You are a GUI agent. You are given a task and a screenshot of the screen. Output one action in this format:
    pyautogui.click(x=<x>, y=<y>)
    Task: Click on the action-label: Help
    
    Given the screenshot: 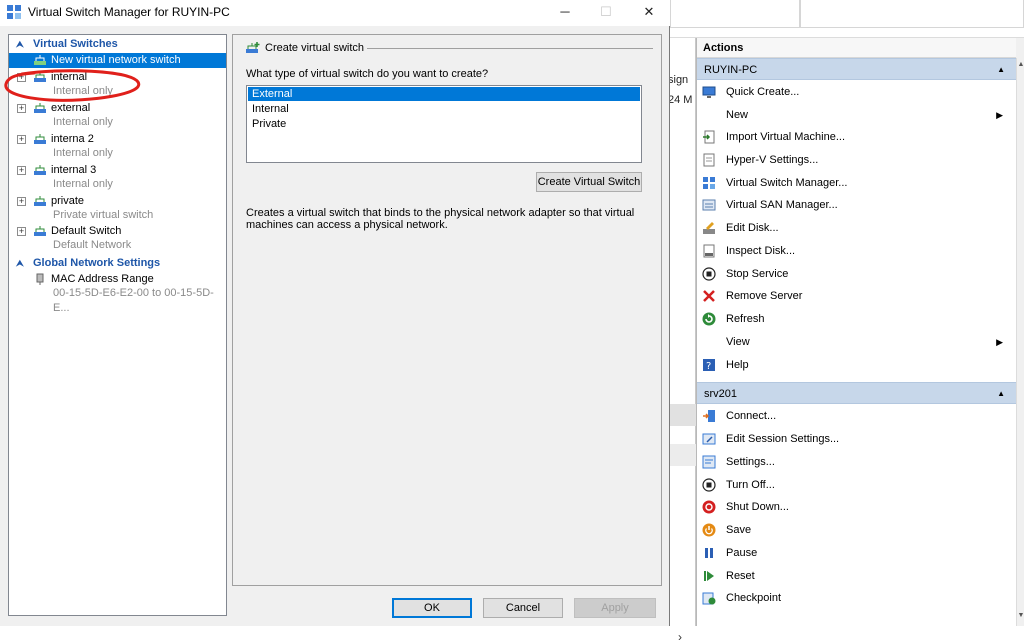 What is the action you would take?
    pyautogui.click(x=737, y=365)
    